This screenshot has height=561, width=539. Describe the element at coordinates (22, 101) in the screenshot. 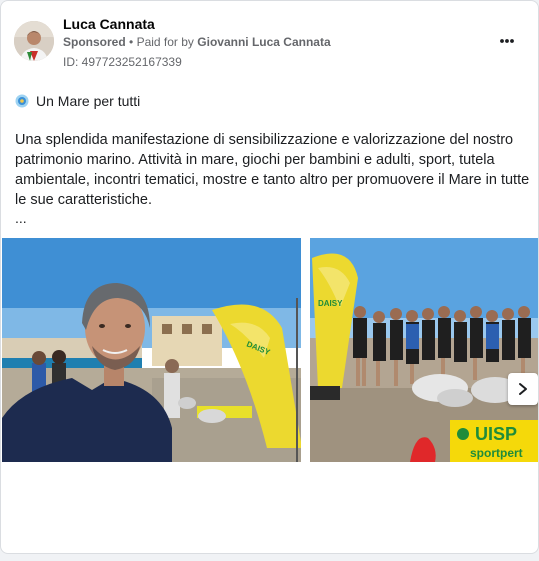

I see `page-globe-icon` at that location.